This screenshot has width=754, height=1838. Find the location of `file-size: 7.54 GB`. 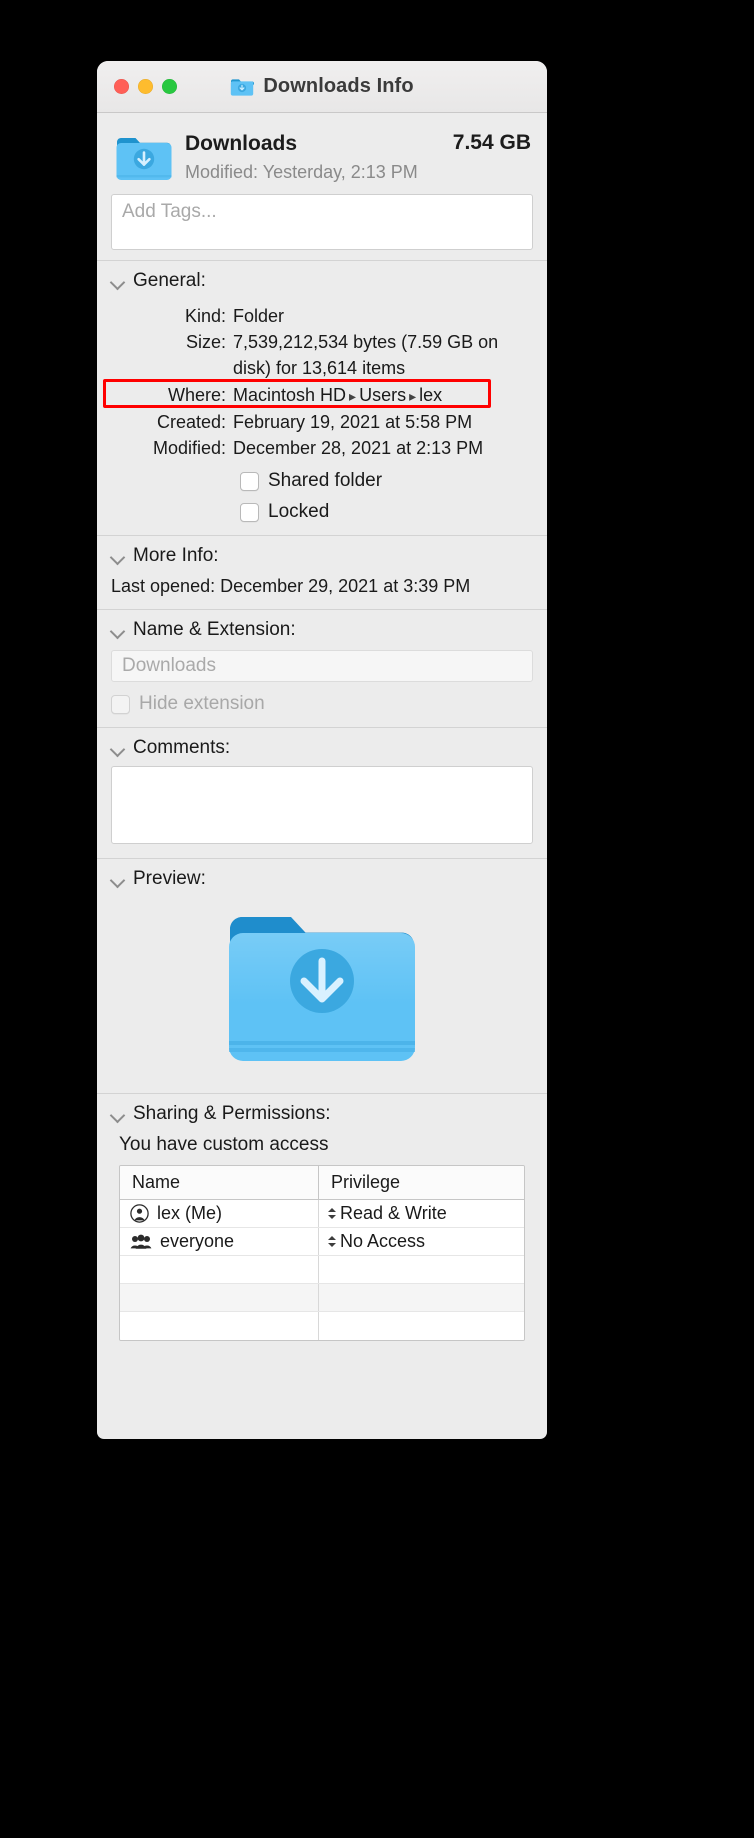

file-size: 7.54 GB is located at coordinates (491, 142).